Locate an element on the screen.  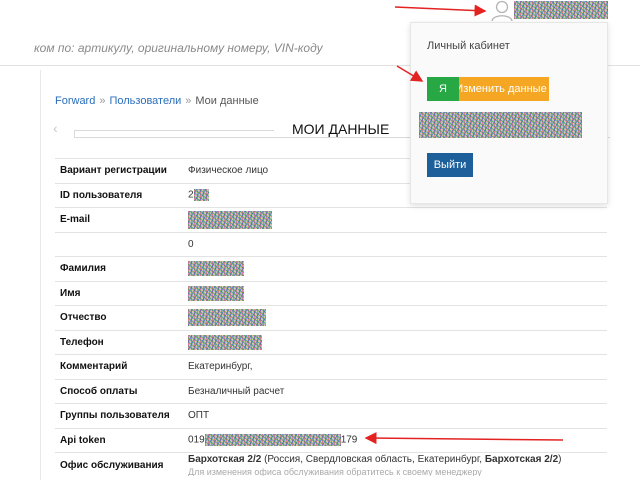
row-label: Вариант регистрации is located at coordinates (119, 170).